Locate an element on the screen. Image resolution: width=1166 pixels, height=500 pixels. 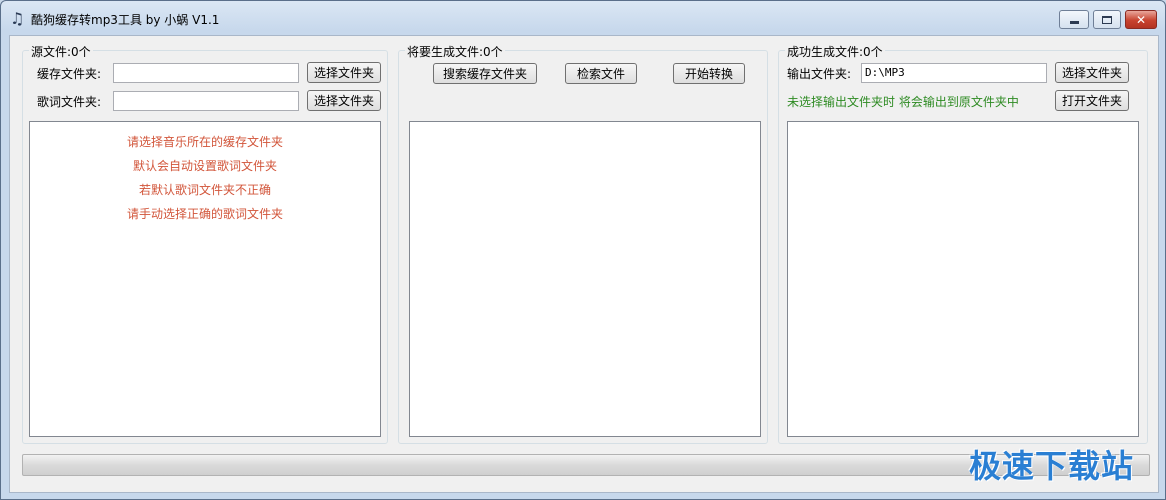
maximize-icon is located at coordinates (1107, 19).